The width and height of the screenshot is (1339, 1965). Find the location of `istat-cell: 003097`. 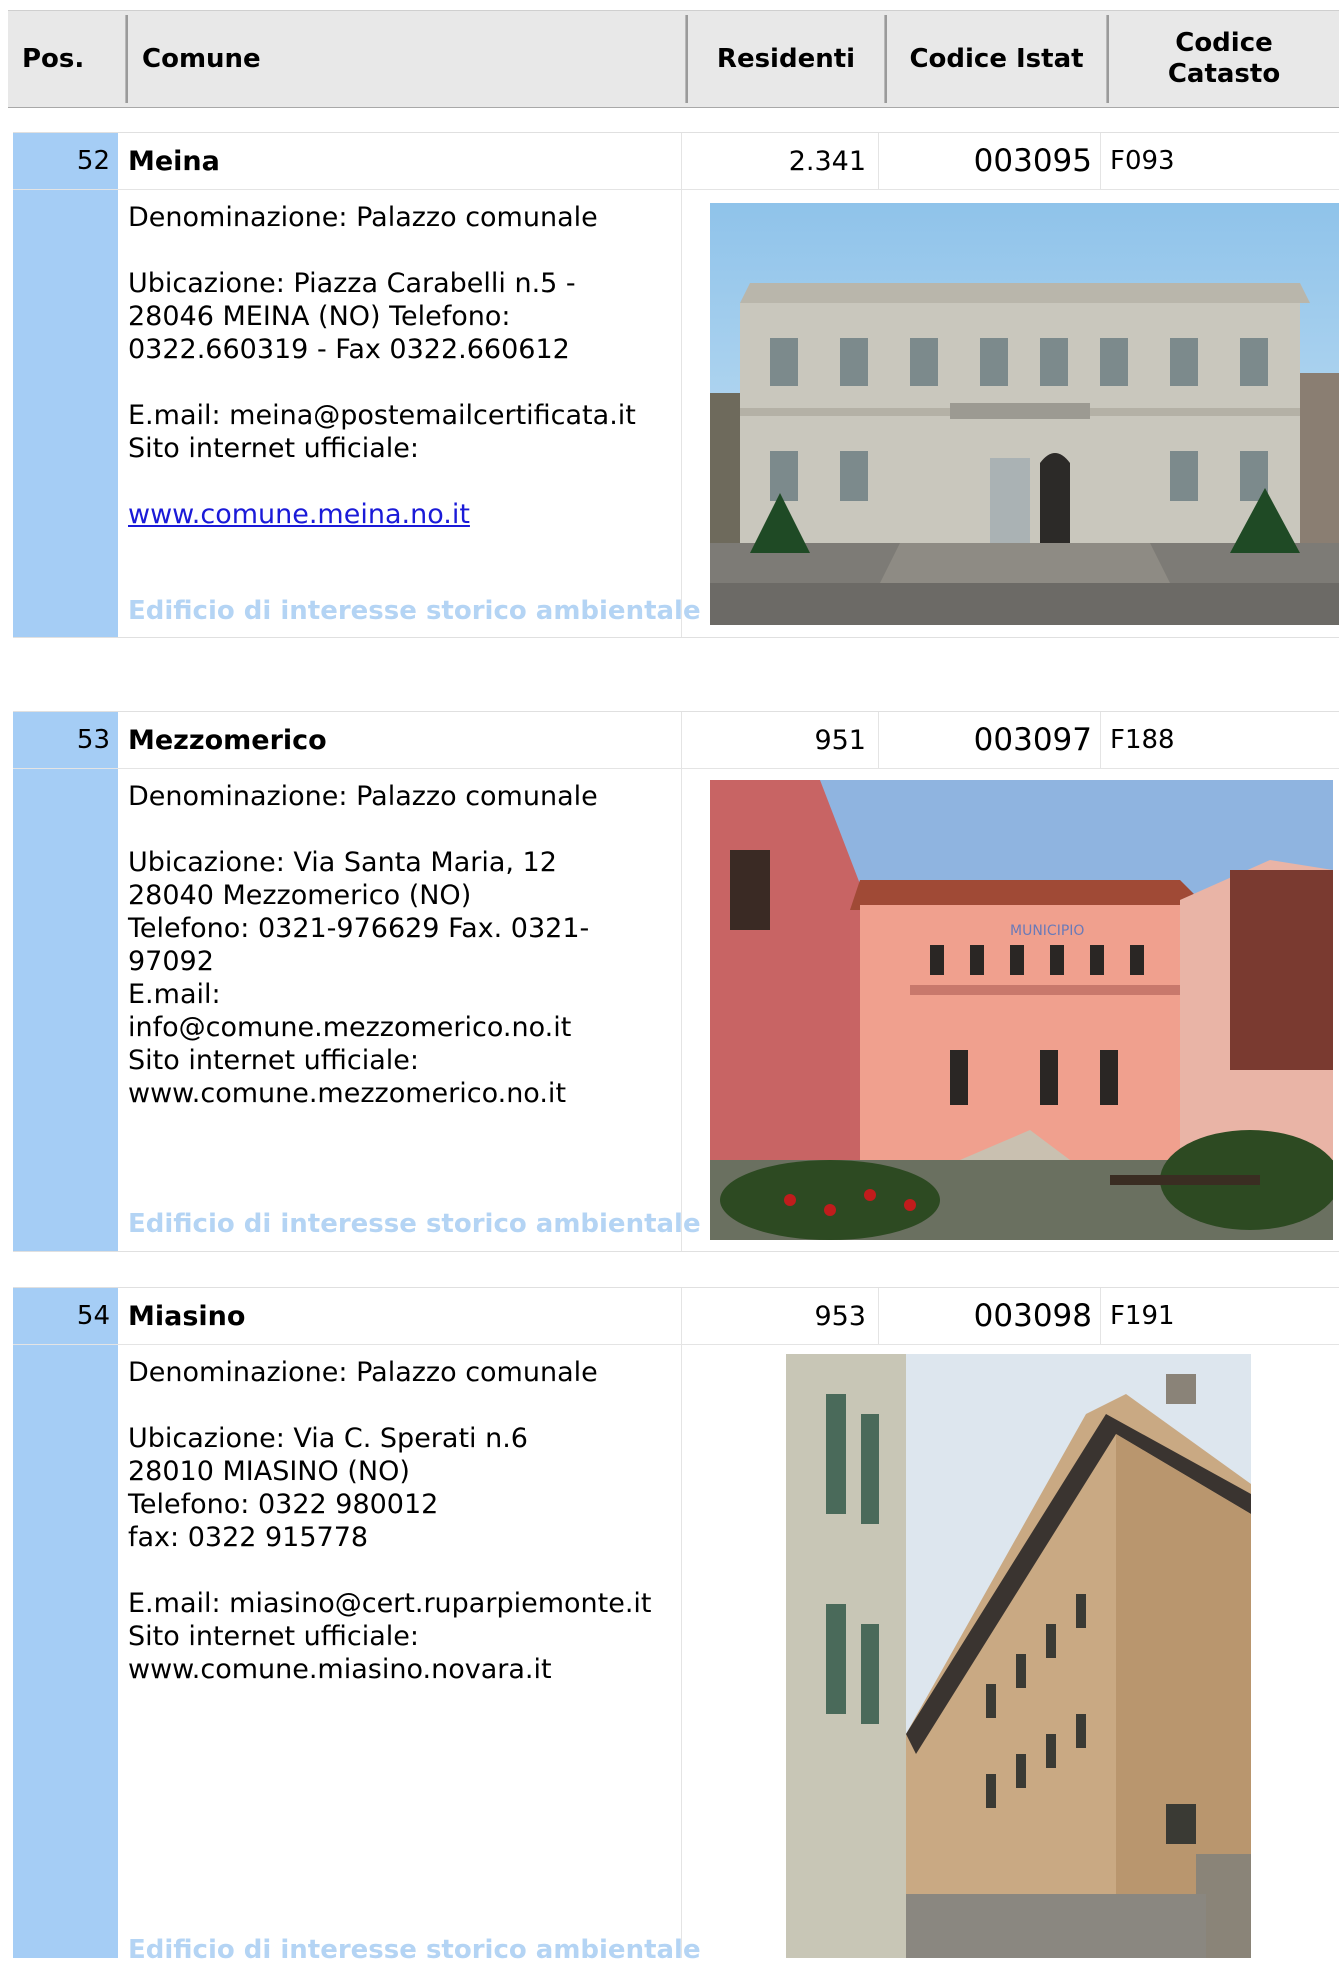

istat-cell: 003097 is located at coordinates (1032, 740).